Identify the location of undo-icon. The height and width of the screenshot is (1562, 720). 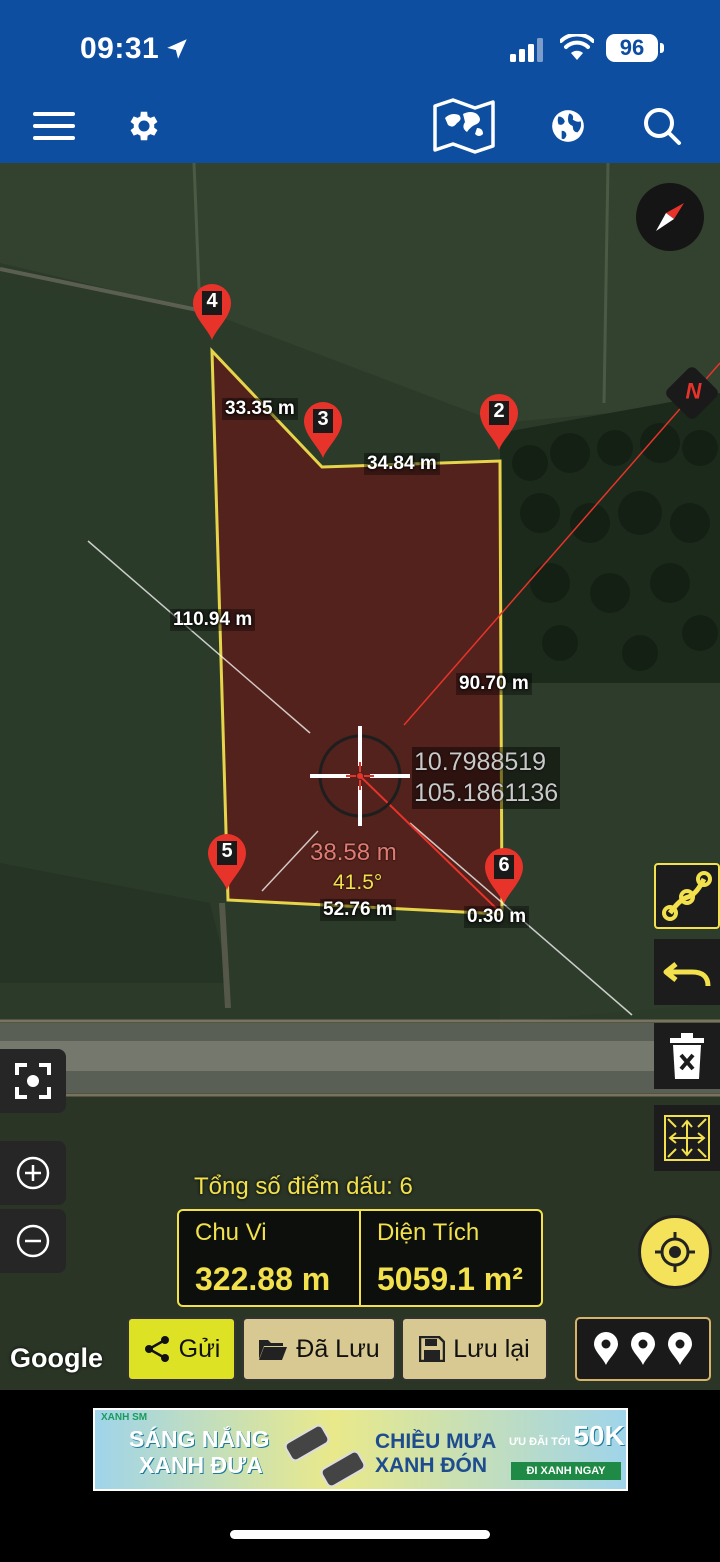
(687, 974).